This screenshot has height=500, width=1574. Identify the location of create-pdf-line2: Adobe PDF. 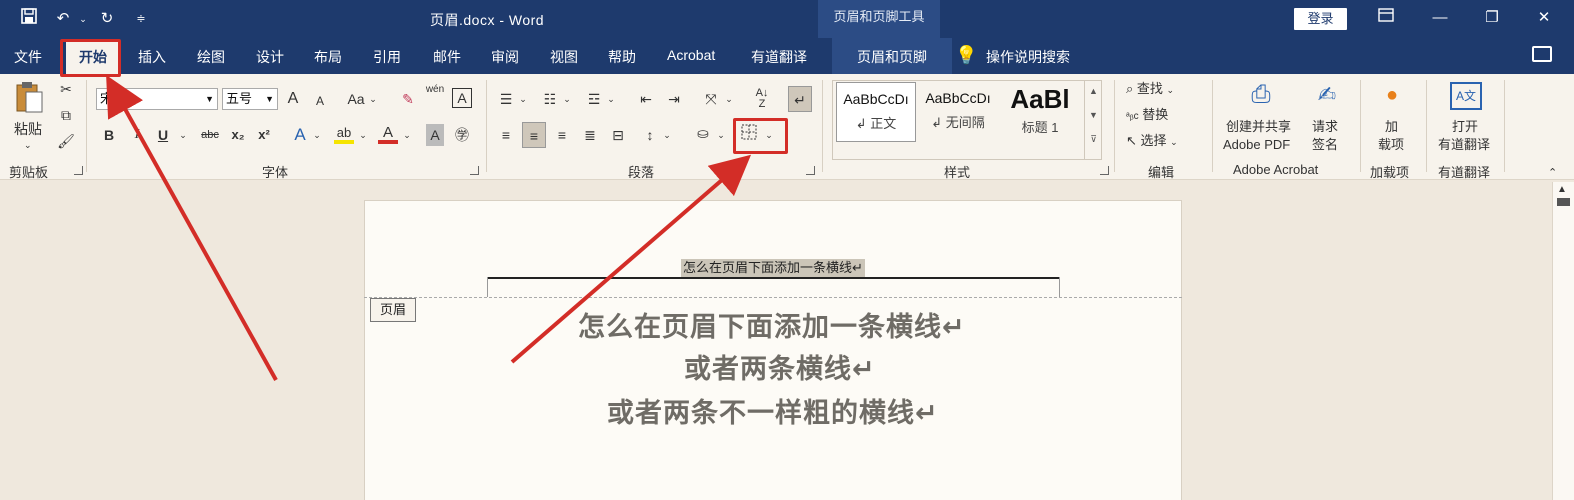
(1256, 145).